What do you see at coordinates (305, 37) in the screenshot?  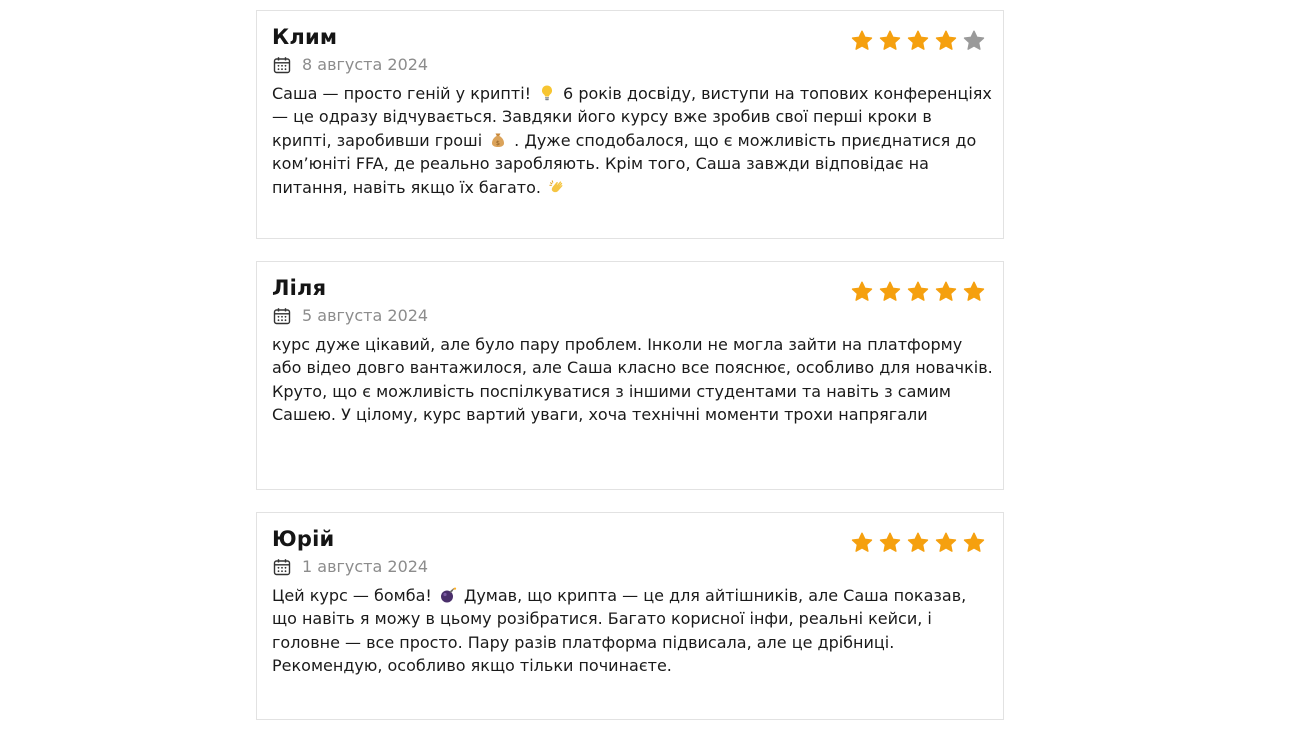 I see `review-author: Клим` at bounding box center [305, 37].